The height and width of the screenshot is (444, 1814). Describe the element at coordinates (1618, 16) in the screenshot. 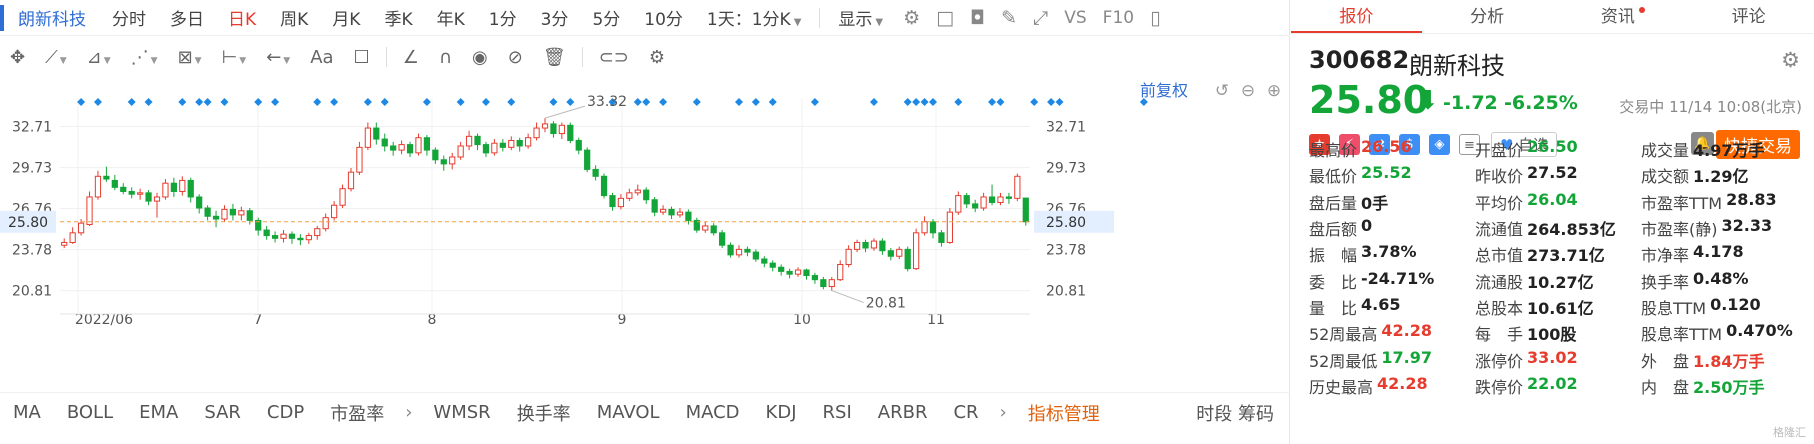

I see `tab-news: 资讯` at that location.